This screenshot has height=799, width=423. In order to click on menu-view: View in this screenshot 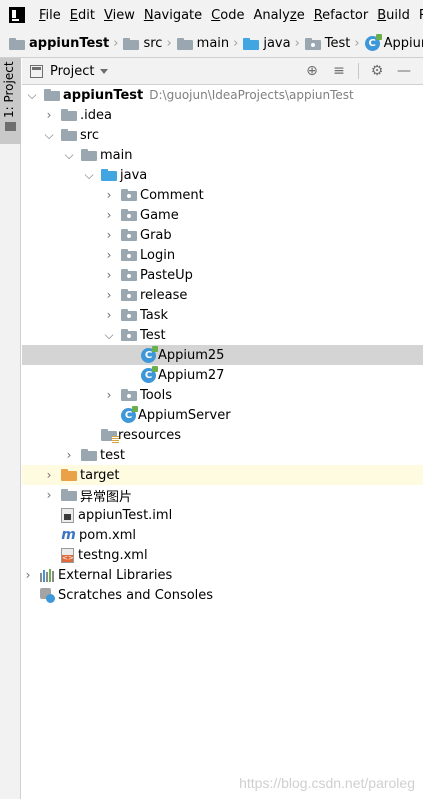, I will do `click(119, 15)`.